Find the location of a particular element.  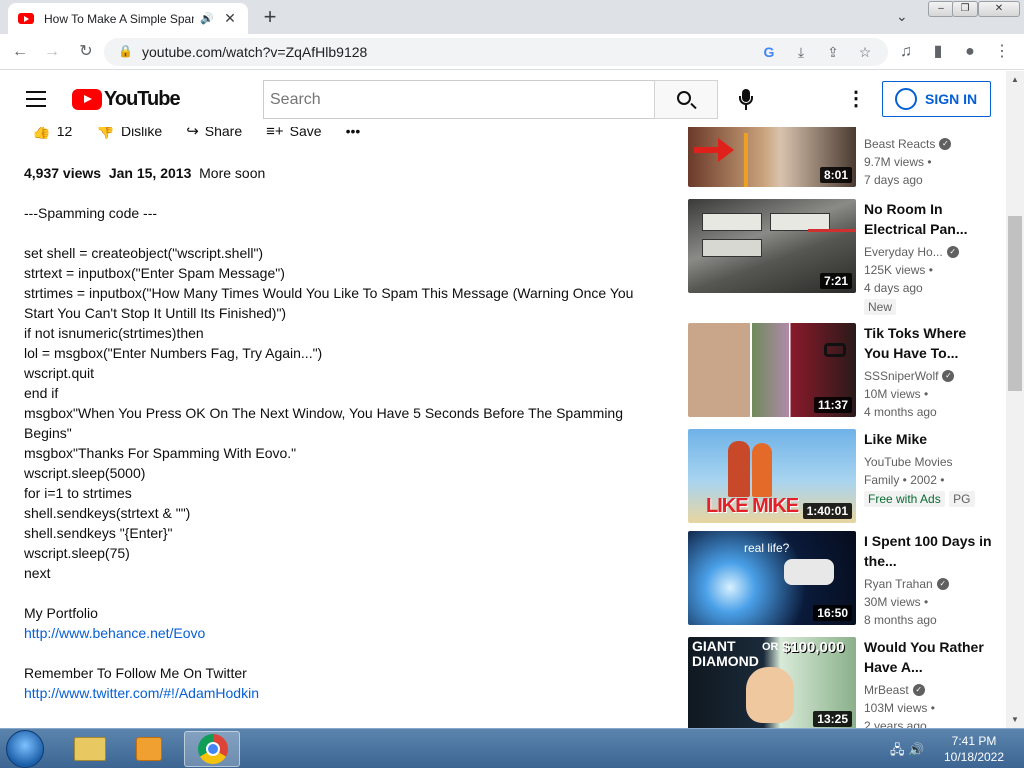

free-with-ads-badge: Free with Ads is located at coordinates (904, 499).